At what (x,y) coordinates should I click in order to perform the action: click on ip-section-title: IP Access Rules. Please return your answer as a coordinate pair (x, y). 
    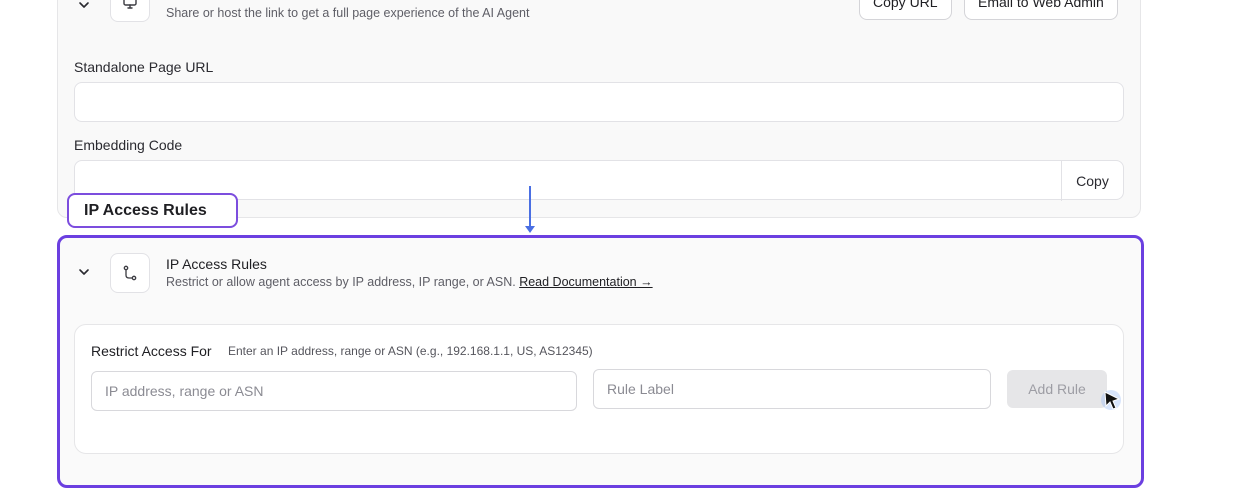
    Looking at the image, I should click on (216, 264).